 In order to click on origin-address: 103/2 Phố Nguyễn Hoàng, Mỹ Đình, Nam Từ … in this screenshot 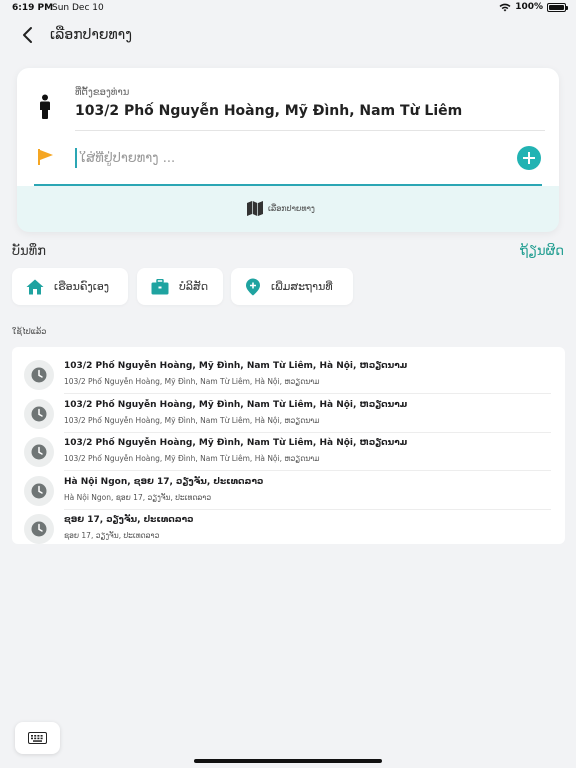, I will do `click(268, 111)`.